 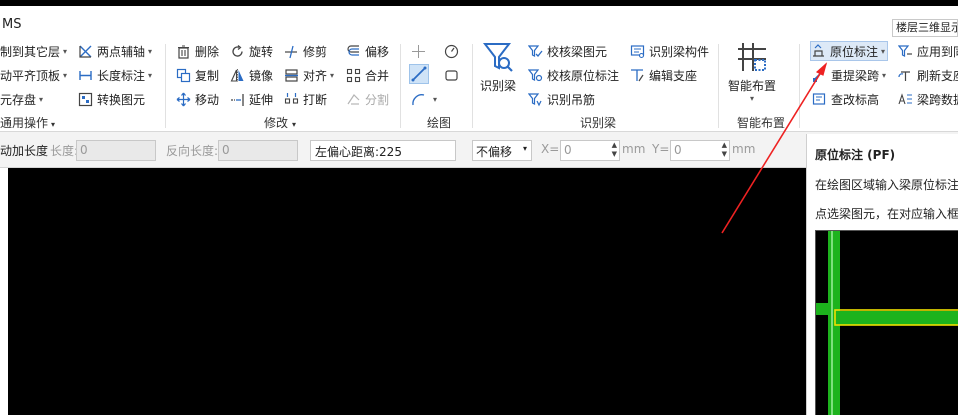 What do you see at coordinates (498, 57) in the screenshot?
I see `recognize-beam-icon` at bounding box center [498, 57].